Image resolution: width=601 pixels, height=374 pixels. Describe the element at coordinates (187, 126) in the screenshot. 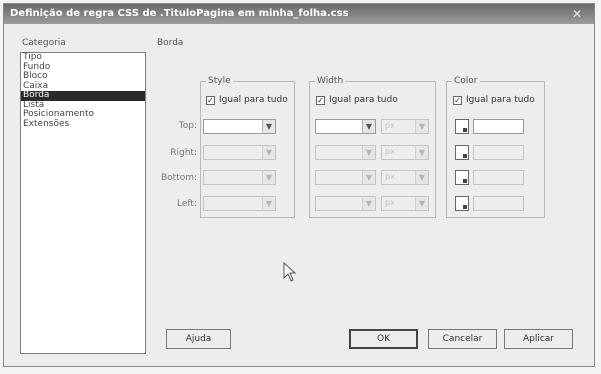

I see `row-label-top: Top:` at that location.